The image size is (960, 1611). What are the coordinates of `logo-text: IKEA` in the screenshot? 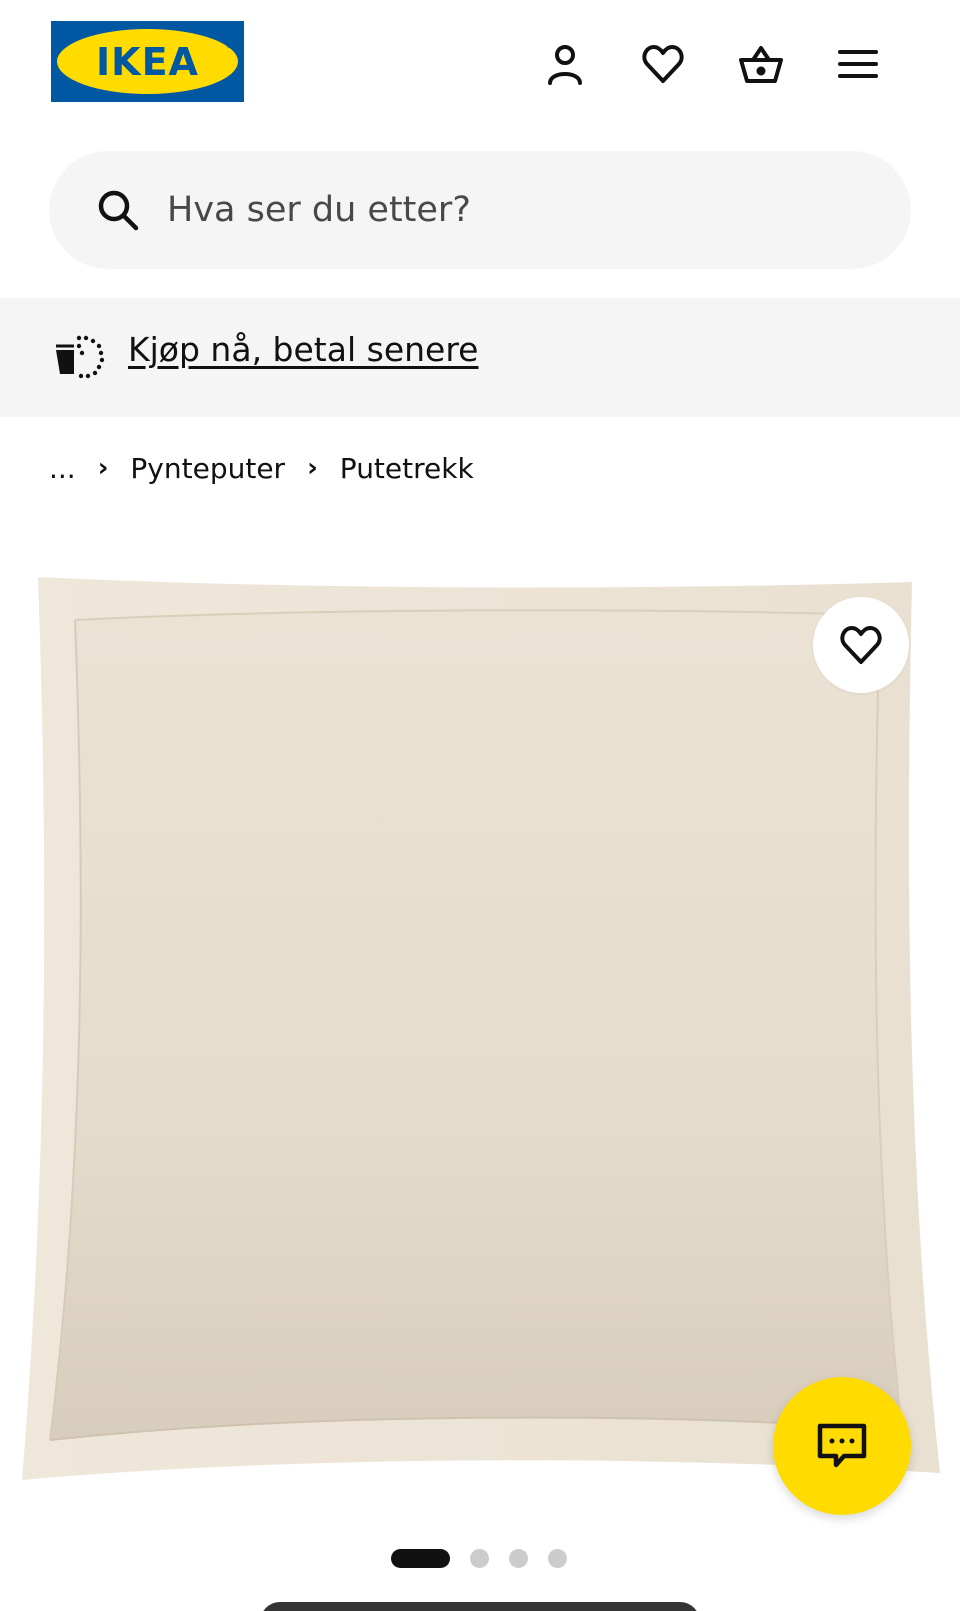 It's located at (147, 61).